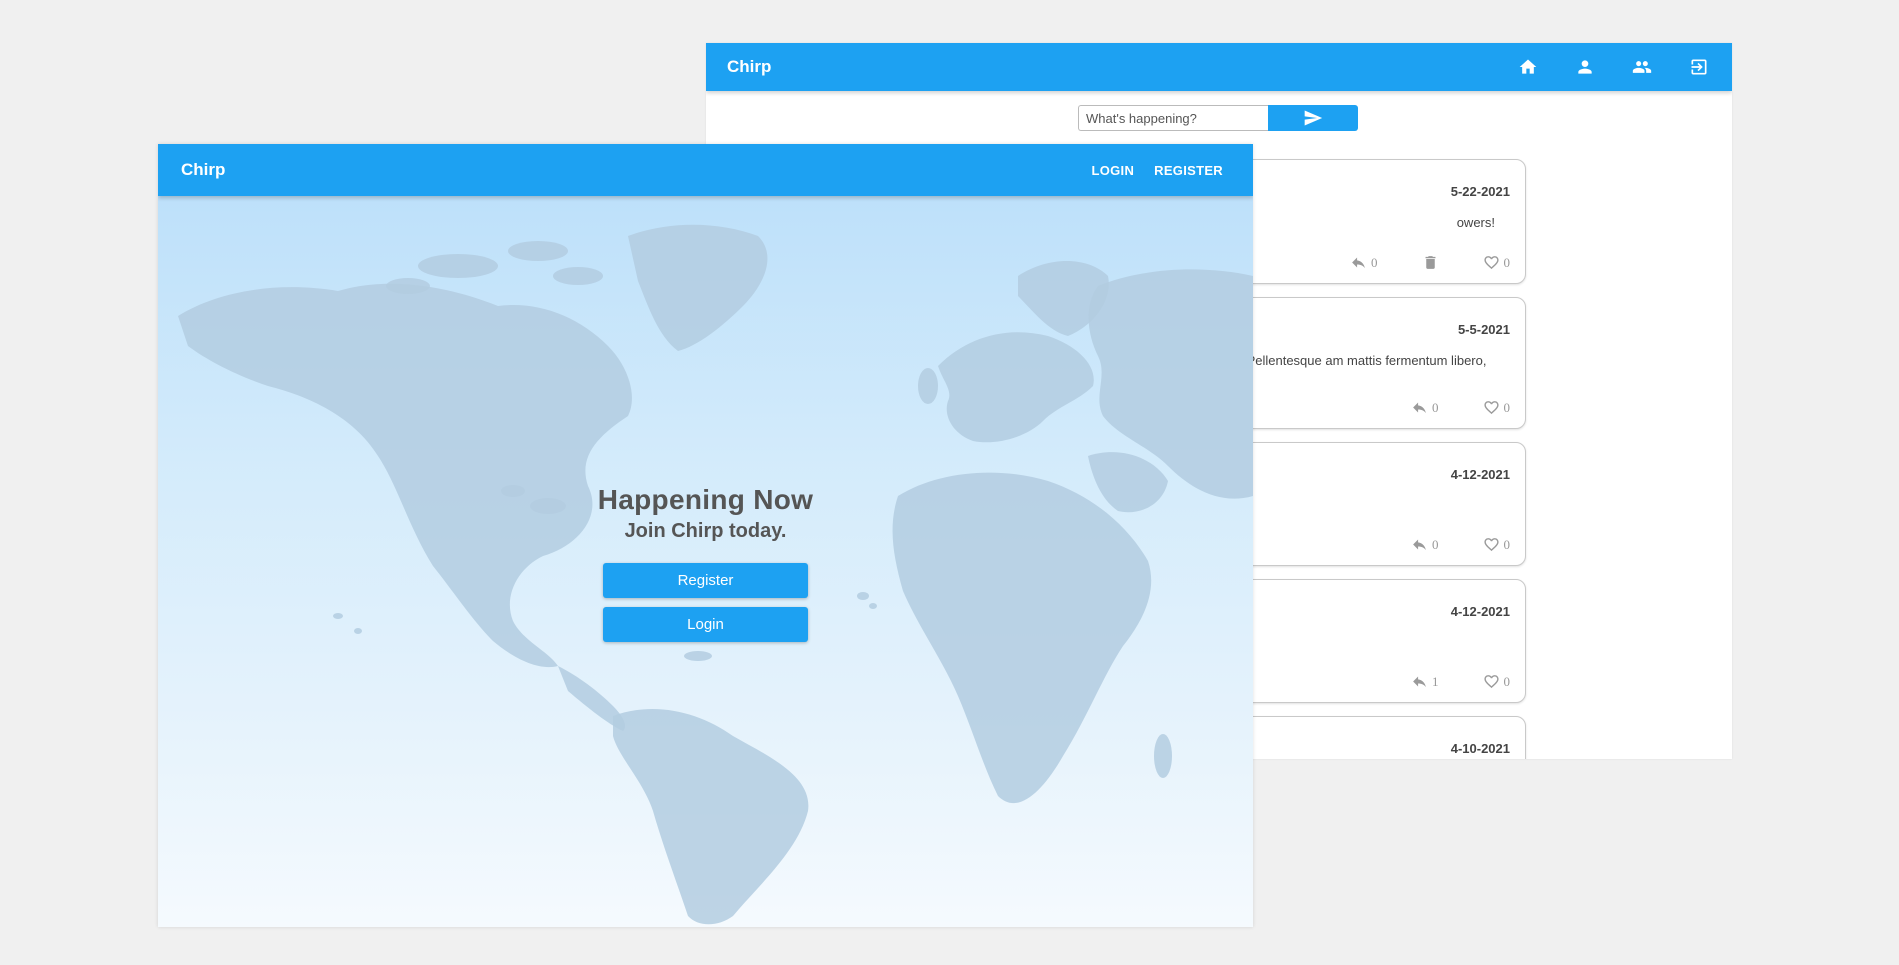  I want to click on trash-icon, so click(1430, 262).